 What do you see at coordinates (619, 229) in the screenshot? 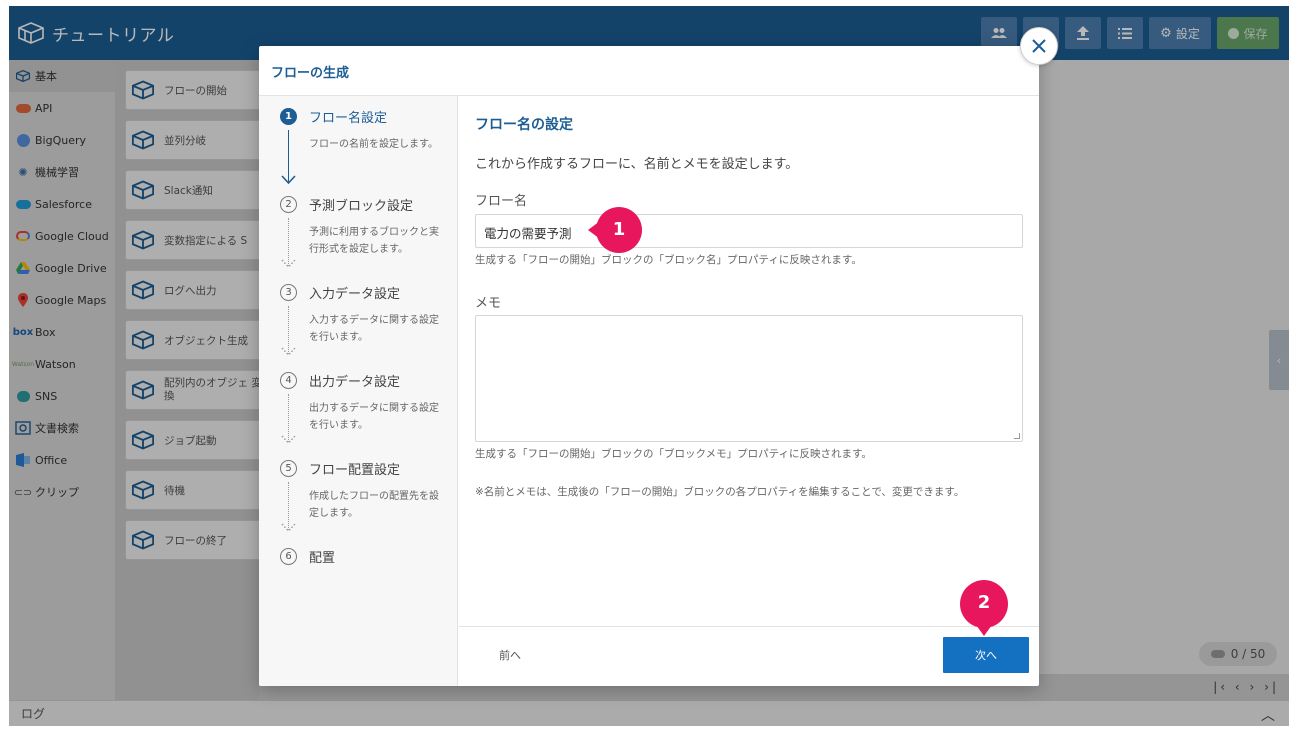
I see `callout-number: 1` at bounding box center [619, 229].